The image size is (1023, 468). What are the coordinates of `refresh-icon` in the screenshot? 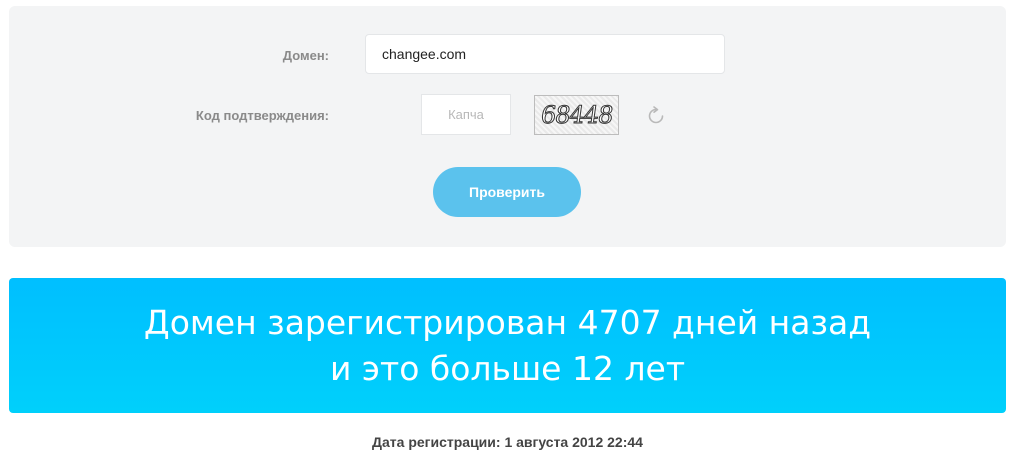 It's located at (656, 116).